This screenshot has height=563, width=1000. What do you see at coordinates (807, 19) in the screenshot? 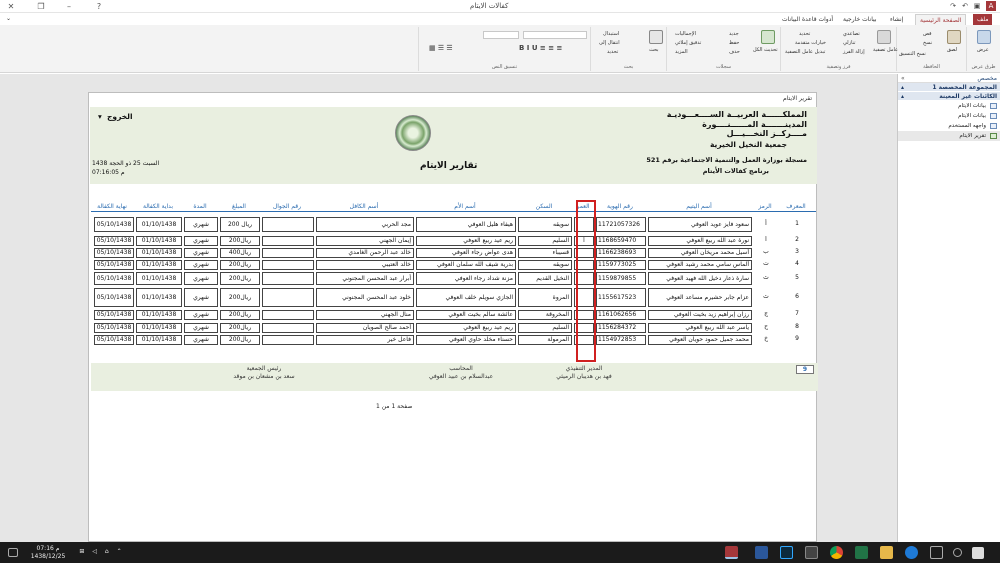
I see `tab-database-tools: أدوات قاعدة البيانات` at bounding box center [807, 19].